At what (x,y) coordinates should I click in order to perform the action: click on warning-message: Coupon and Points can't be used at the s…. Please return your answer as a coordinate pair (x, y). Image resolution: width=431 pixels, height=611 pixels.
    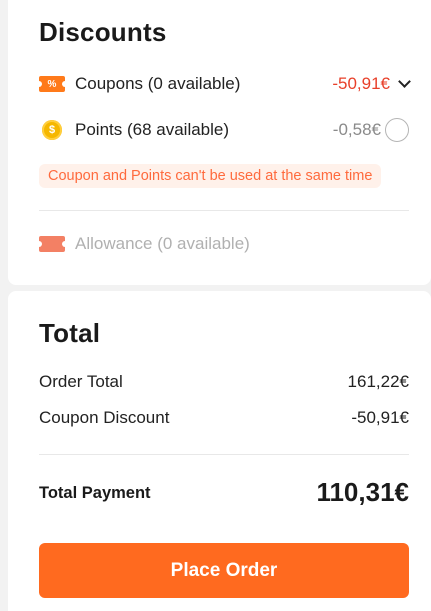
    Looking at the image, I should click on (210, 176).